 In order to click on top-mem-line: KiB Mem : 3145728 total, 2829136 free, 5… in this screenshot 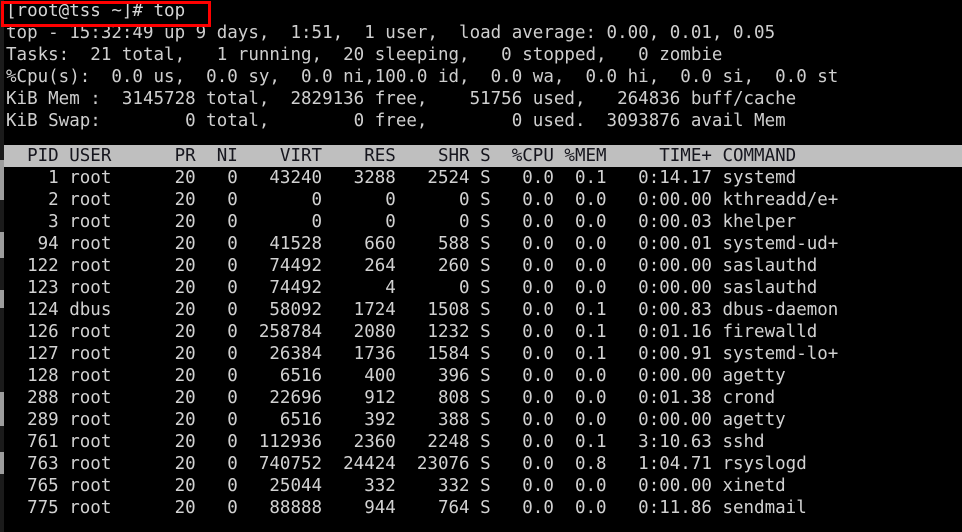, I will do `click(401, 99)`.